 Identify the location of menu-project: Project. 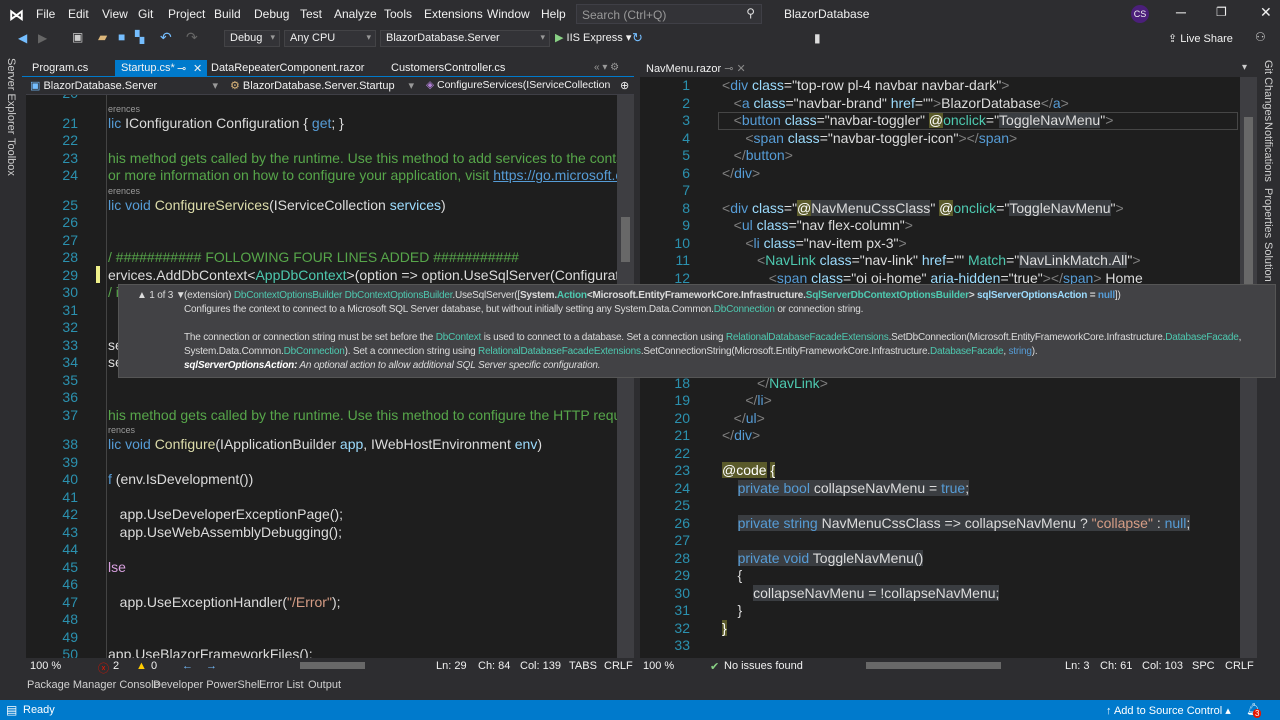
(186, 14).